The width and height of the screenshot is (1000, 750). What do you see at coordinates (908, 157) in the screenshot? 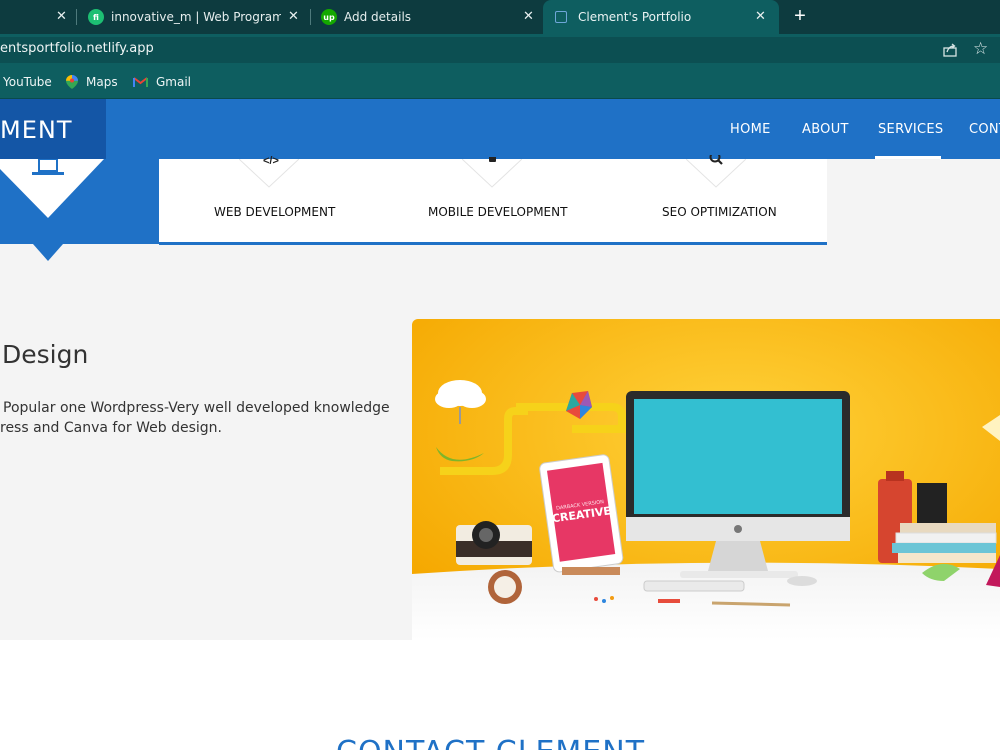
I see `nav-active-indicator` at bounding box center [908, 157].